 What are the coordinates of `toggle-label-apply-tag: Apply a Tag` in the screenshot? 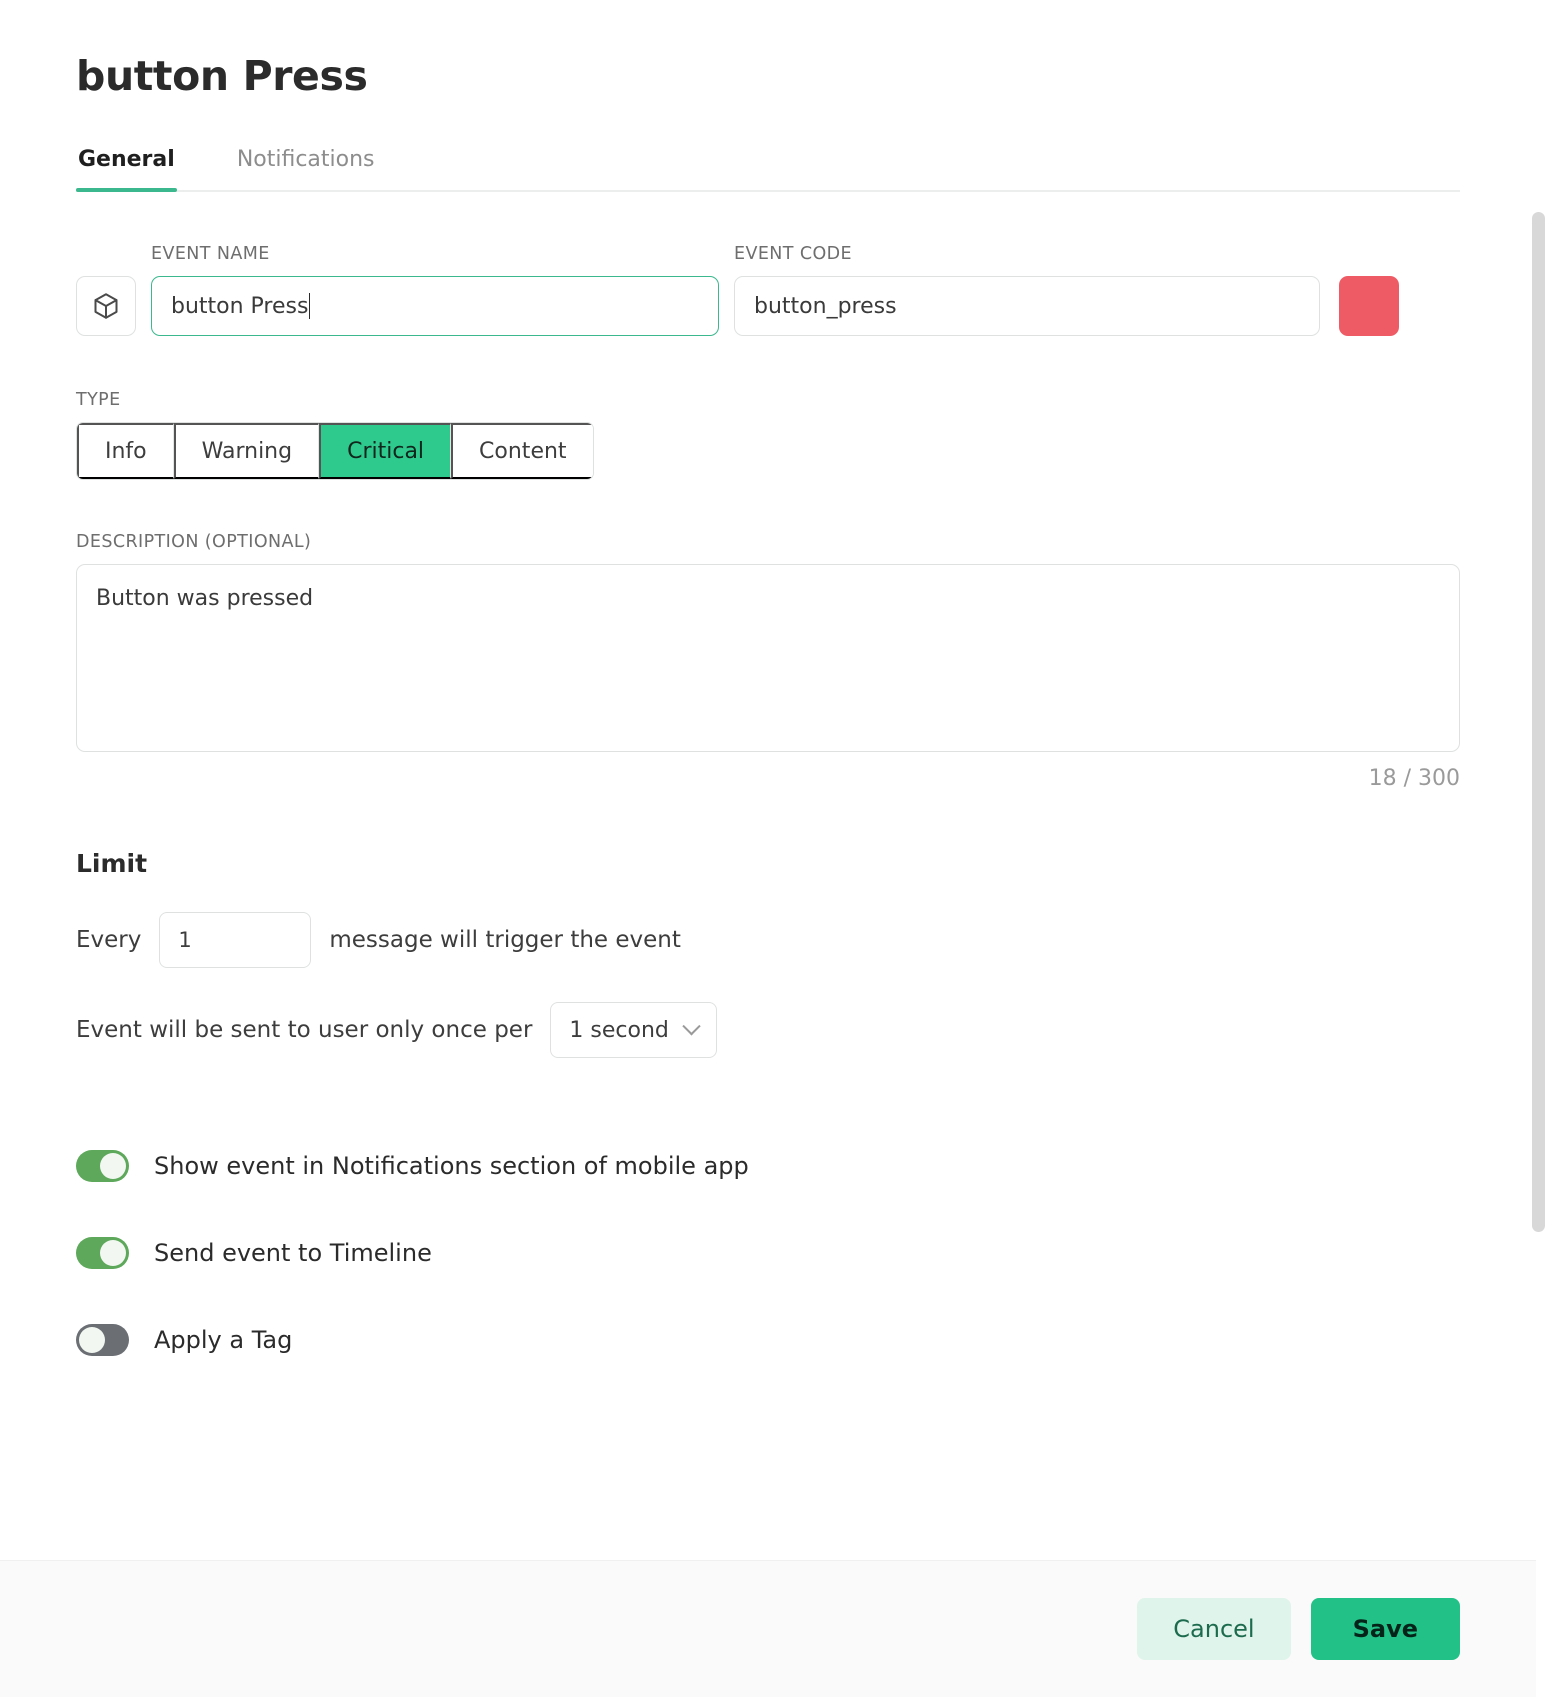 It's located at (223, 1340).